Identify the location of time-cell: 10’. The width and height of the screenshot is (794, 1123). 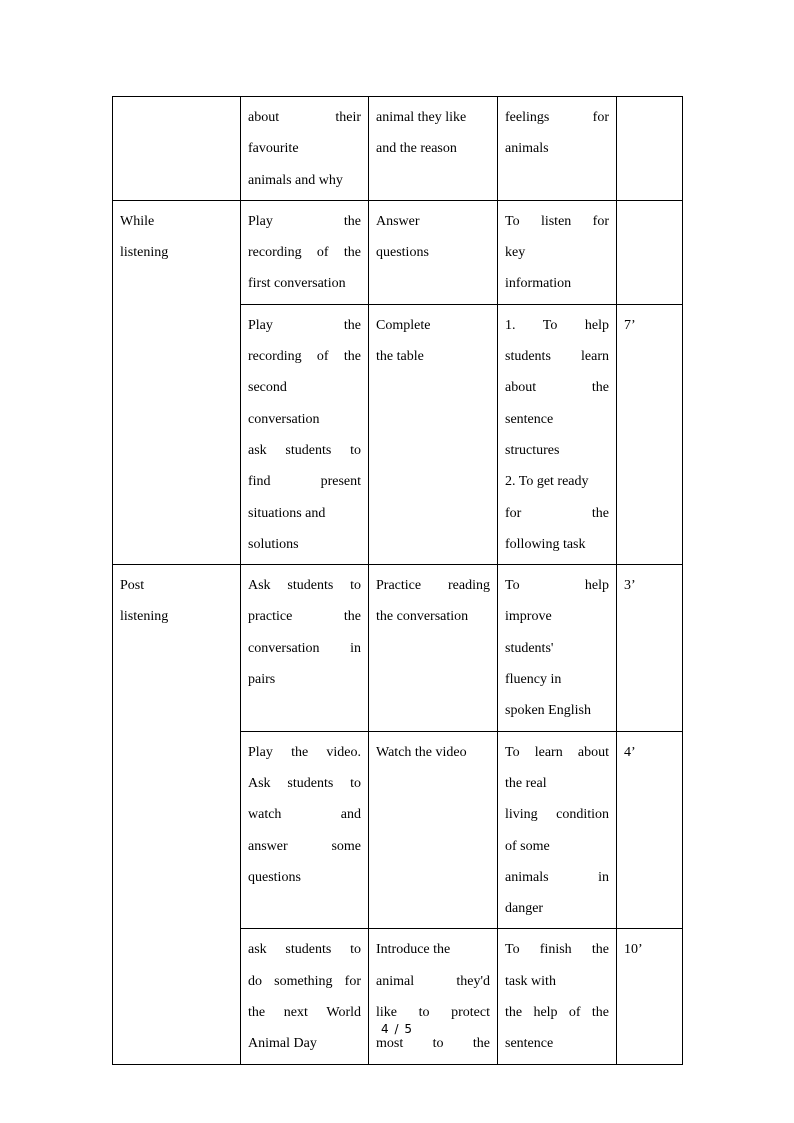
(649, 996).